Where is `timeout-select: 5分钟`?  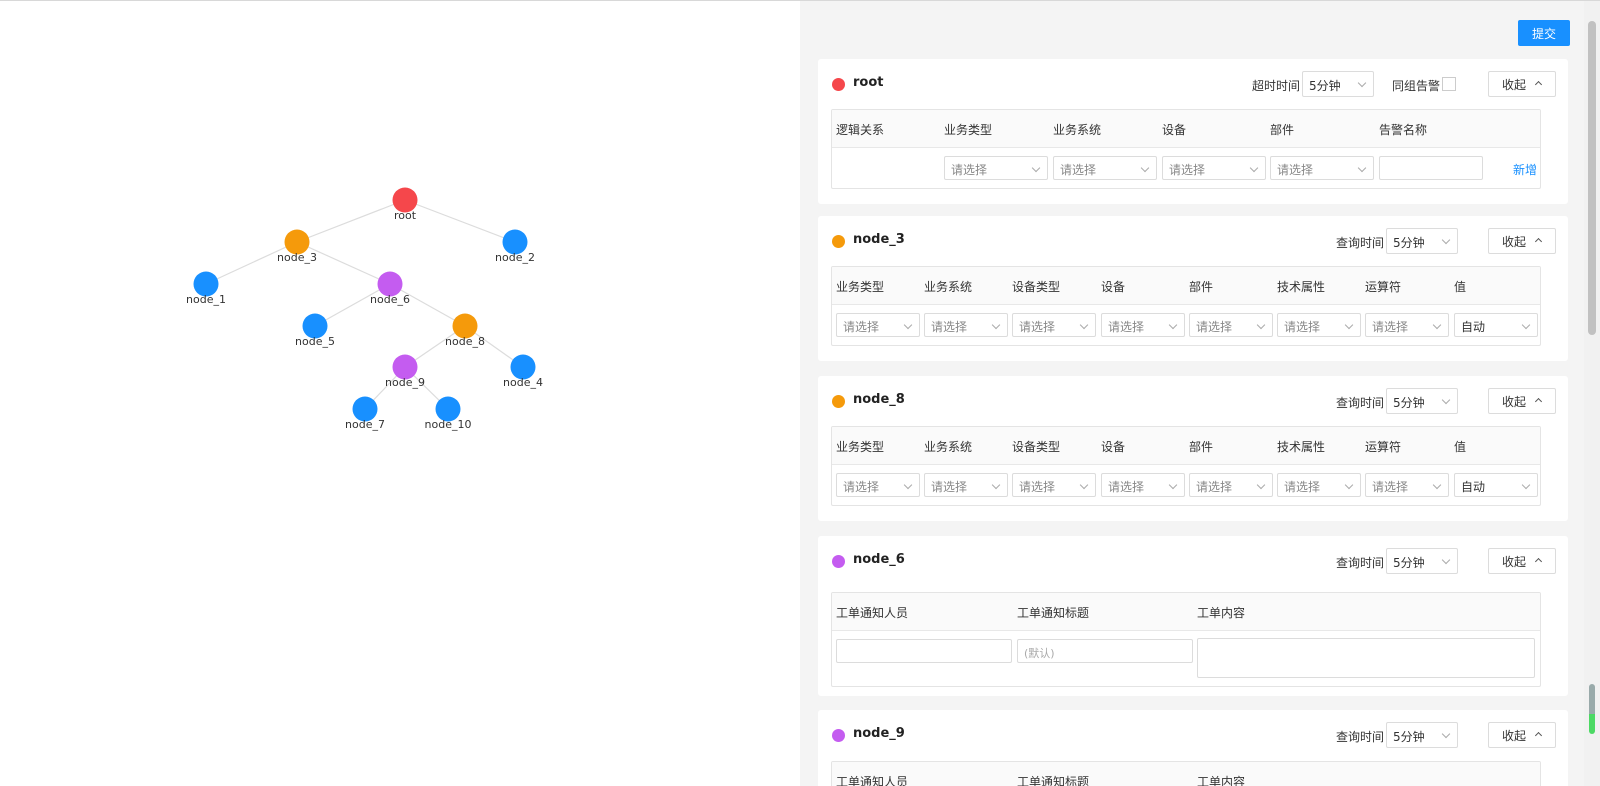
timeout-select: 5分钟 is located at coordinates (1338, 84).